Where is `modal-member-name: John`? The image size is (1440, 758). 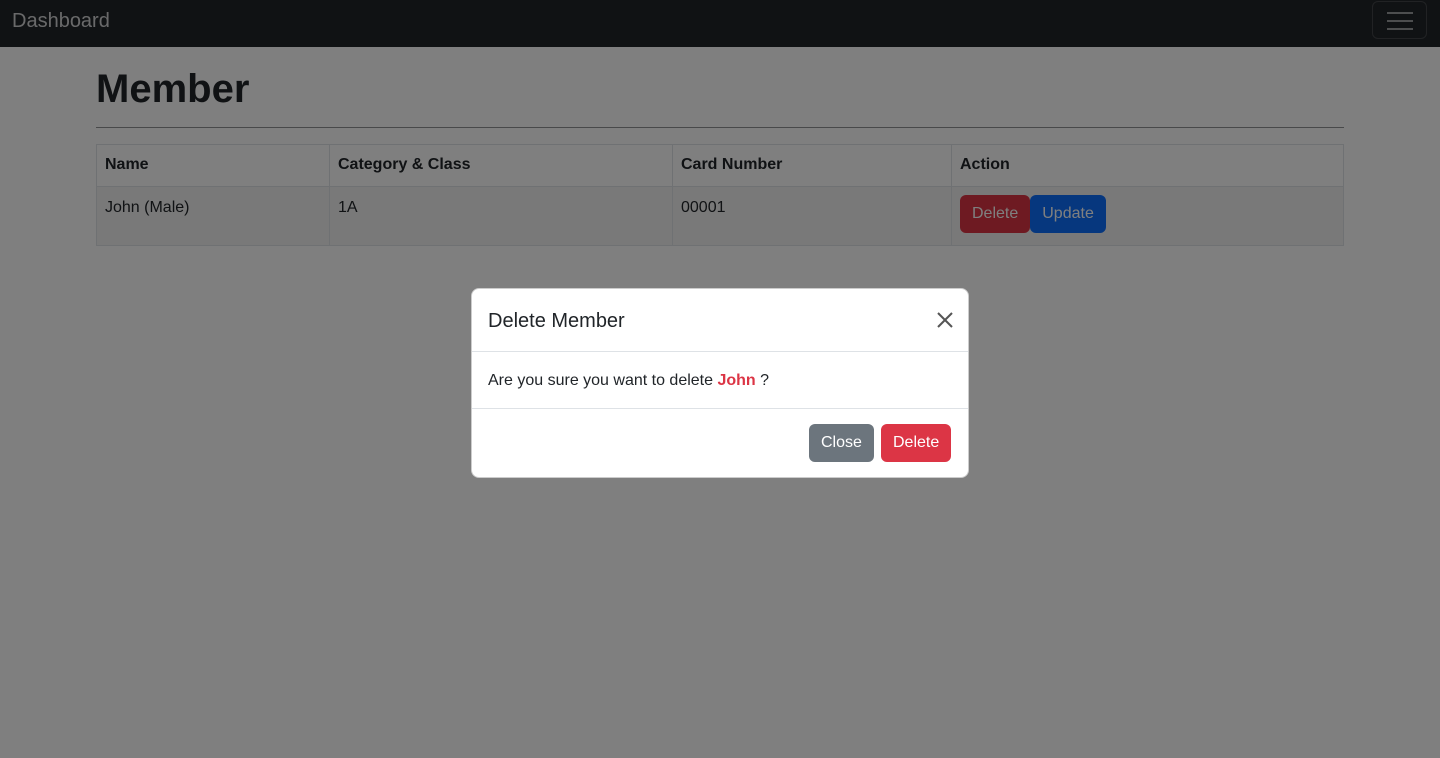
modal-member-name: John is located at coordinates (736, 380).